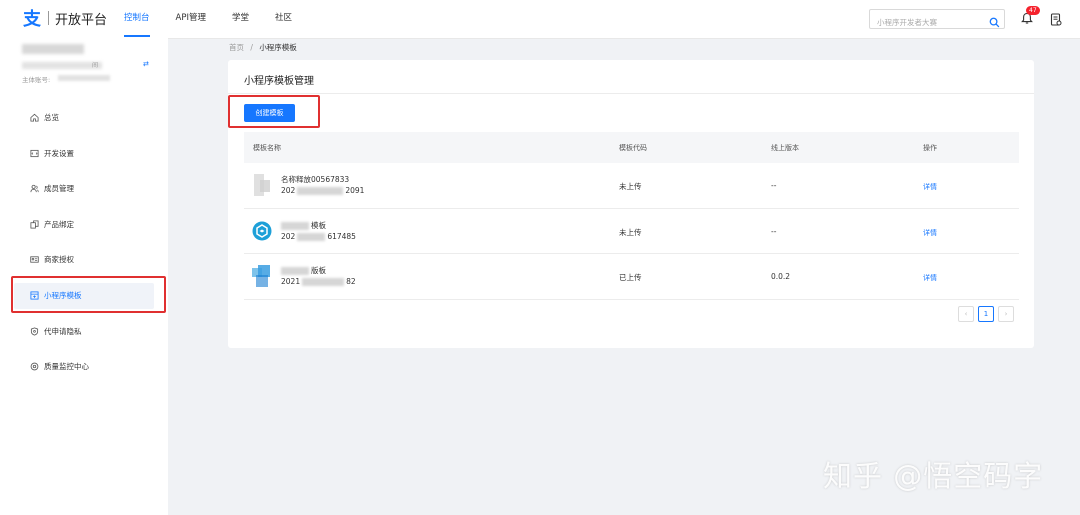 Image resolution: width=1080 pixels, height=515 pixels. What do you see at coordinates (994, 22) in the screenshot?
I see `search-icon` at bounding box center [994, 22].